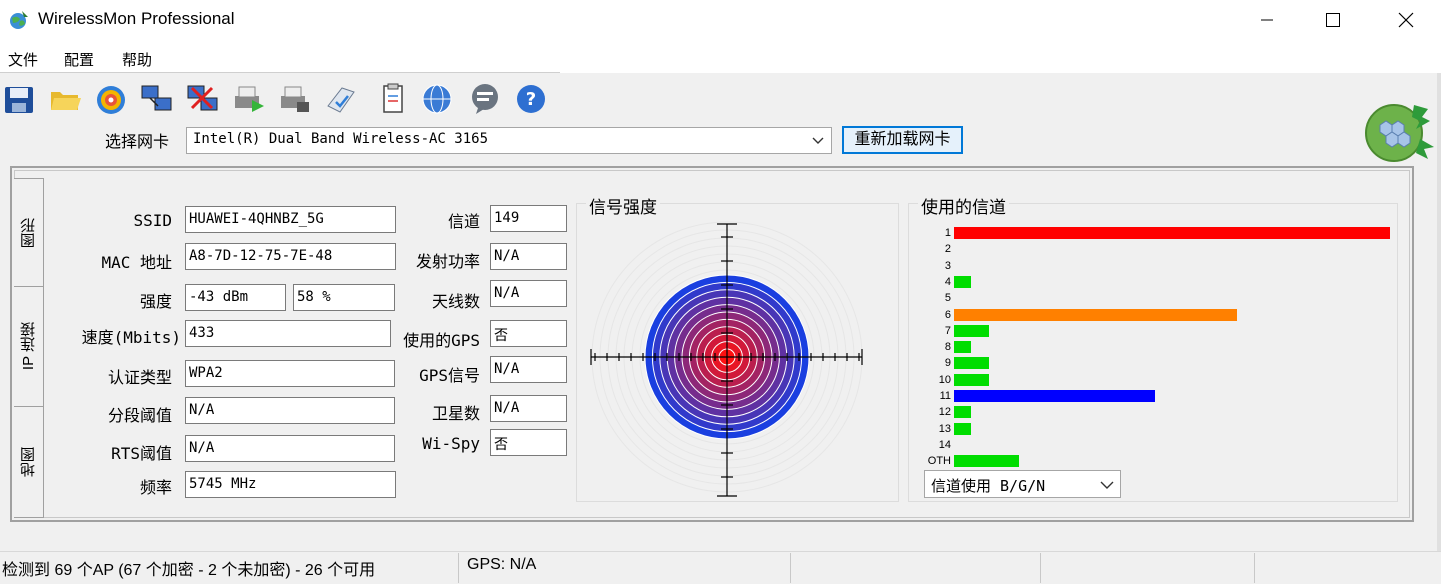 Image resolution: width=1441 pixels, height=584 pixels. Describe the element at coordinates (137, 142) in the screenshot. I see `adapter-label: 选择网卡` at that location.